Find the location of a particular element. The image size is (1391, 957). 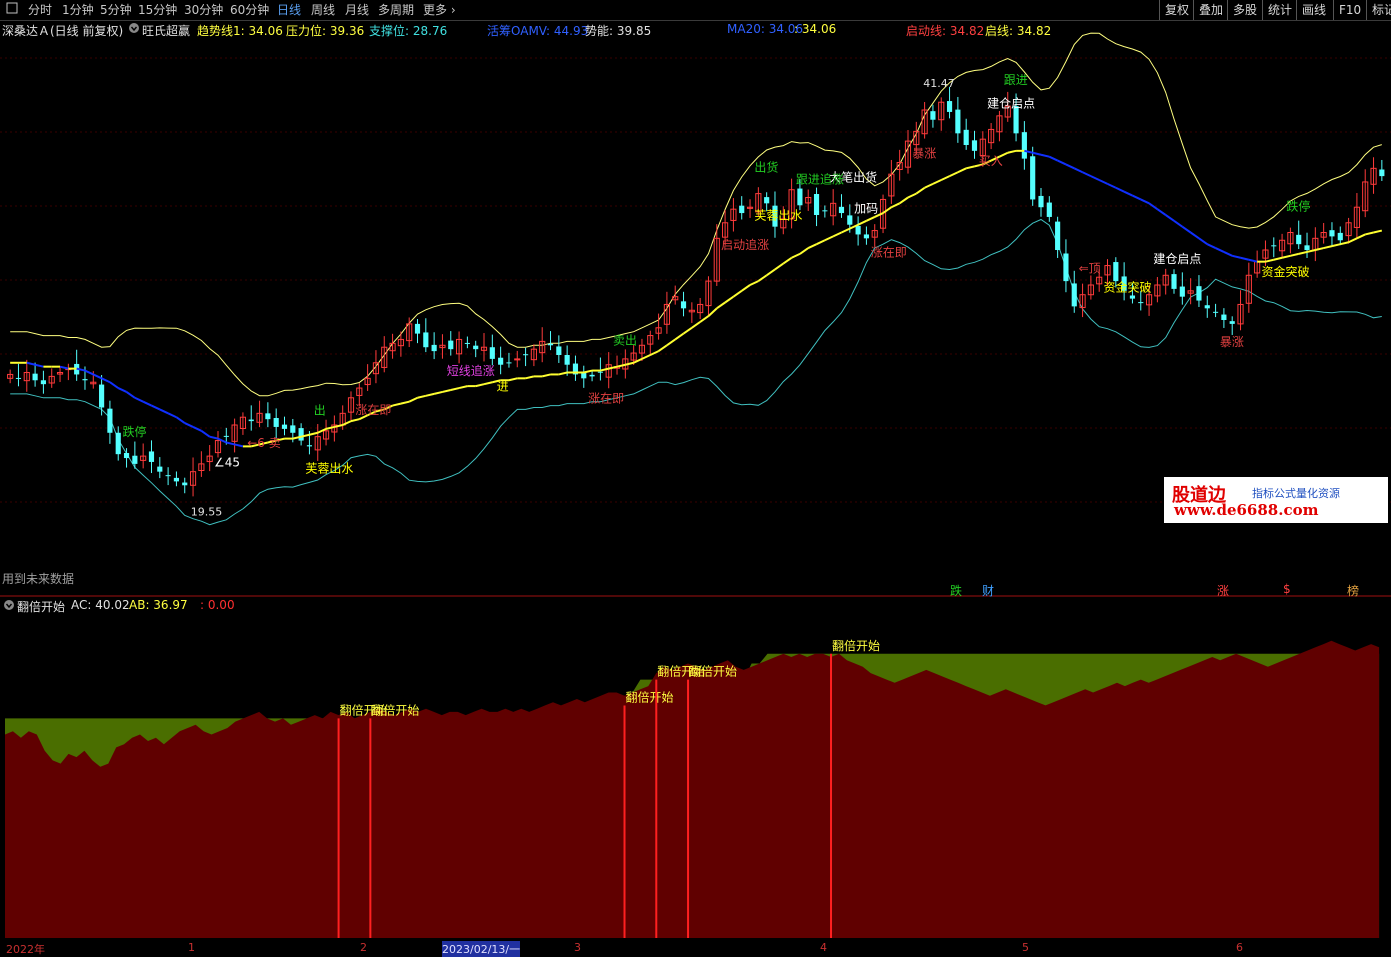

axis-label-jun: 6 is located at coordinates (1239, 947).